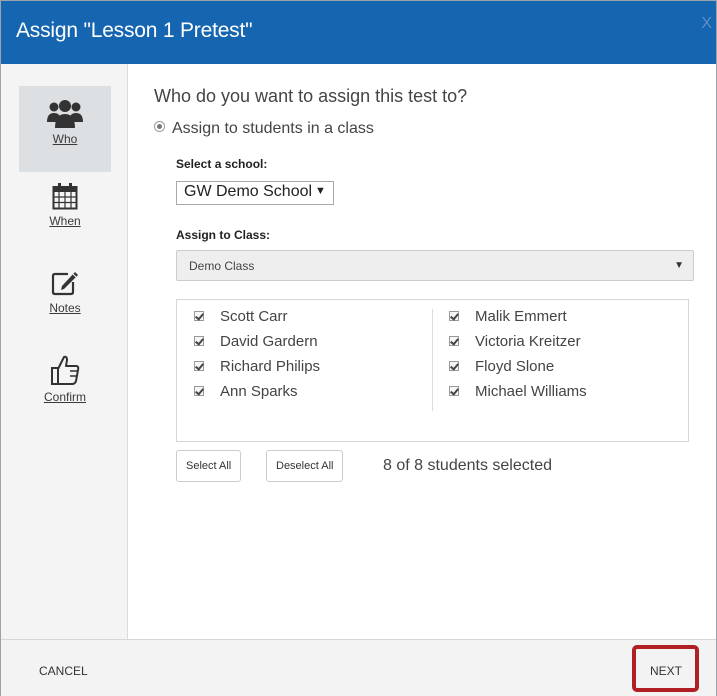  I want to click on question-heading: Who do you want to assign this test to?, so click(311, 96).